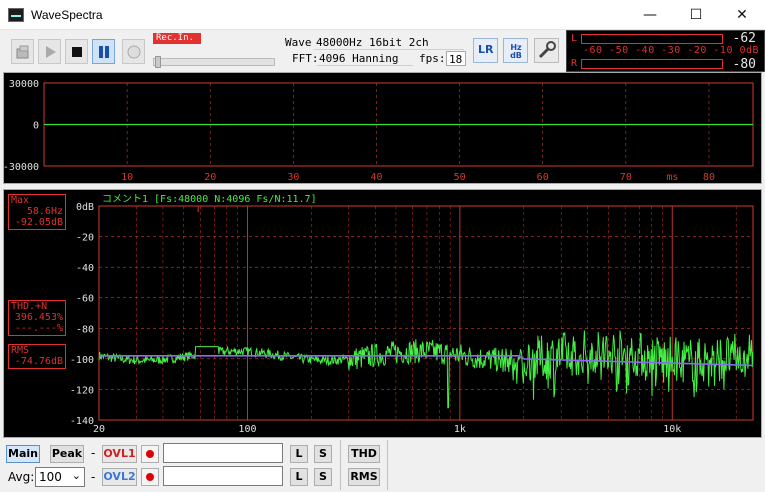 The width and height of the screenshot is (765, 492). Describe the element at coordinates (696, 15) in the screenshot. I see `maximize-button: ☐` at that location.